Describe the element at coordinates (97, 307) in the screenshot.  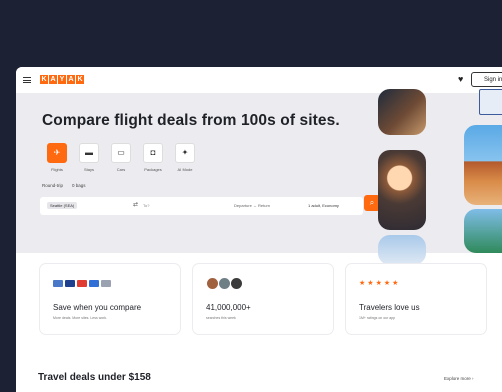
I see `card-title: Save when you compare` at that location.